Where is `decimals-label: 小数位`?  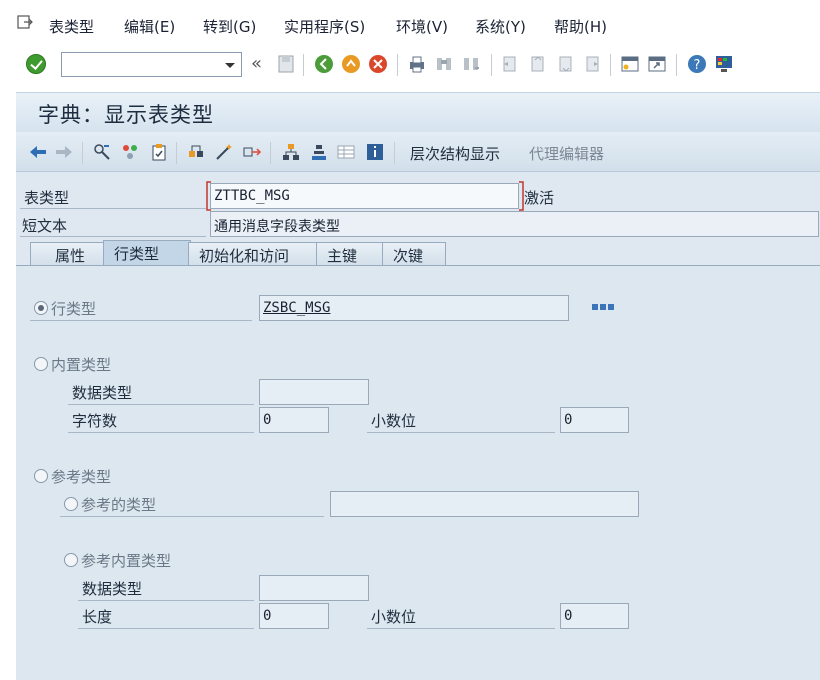 decimals-label: 小数位 is located at coordinates (394, 421).